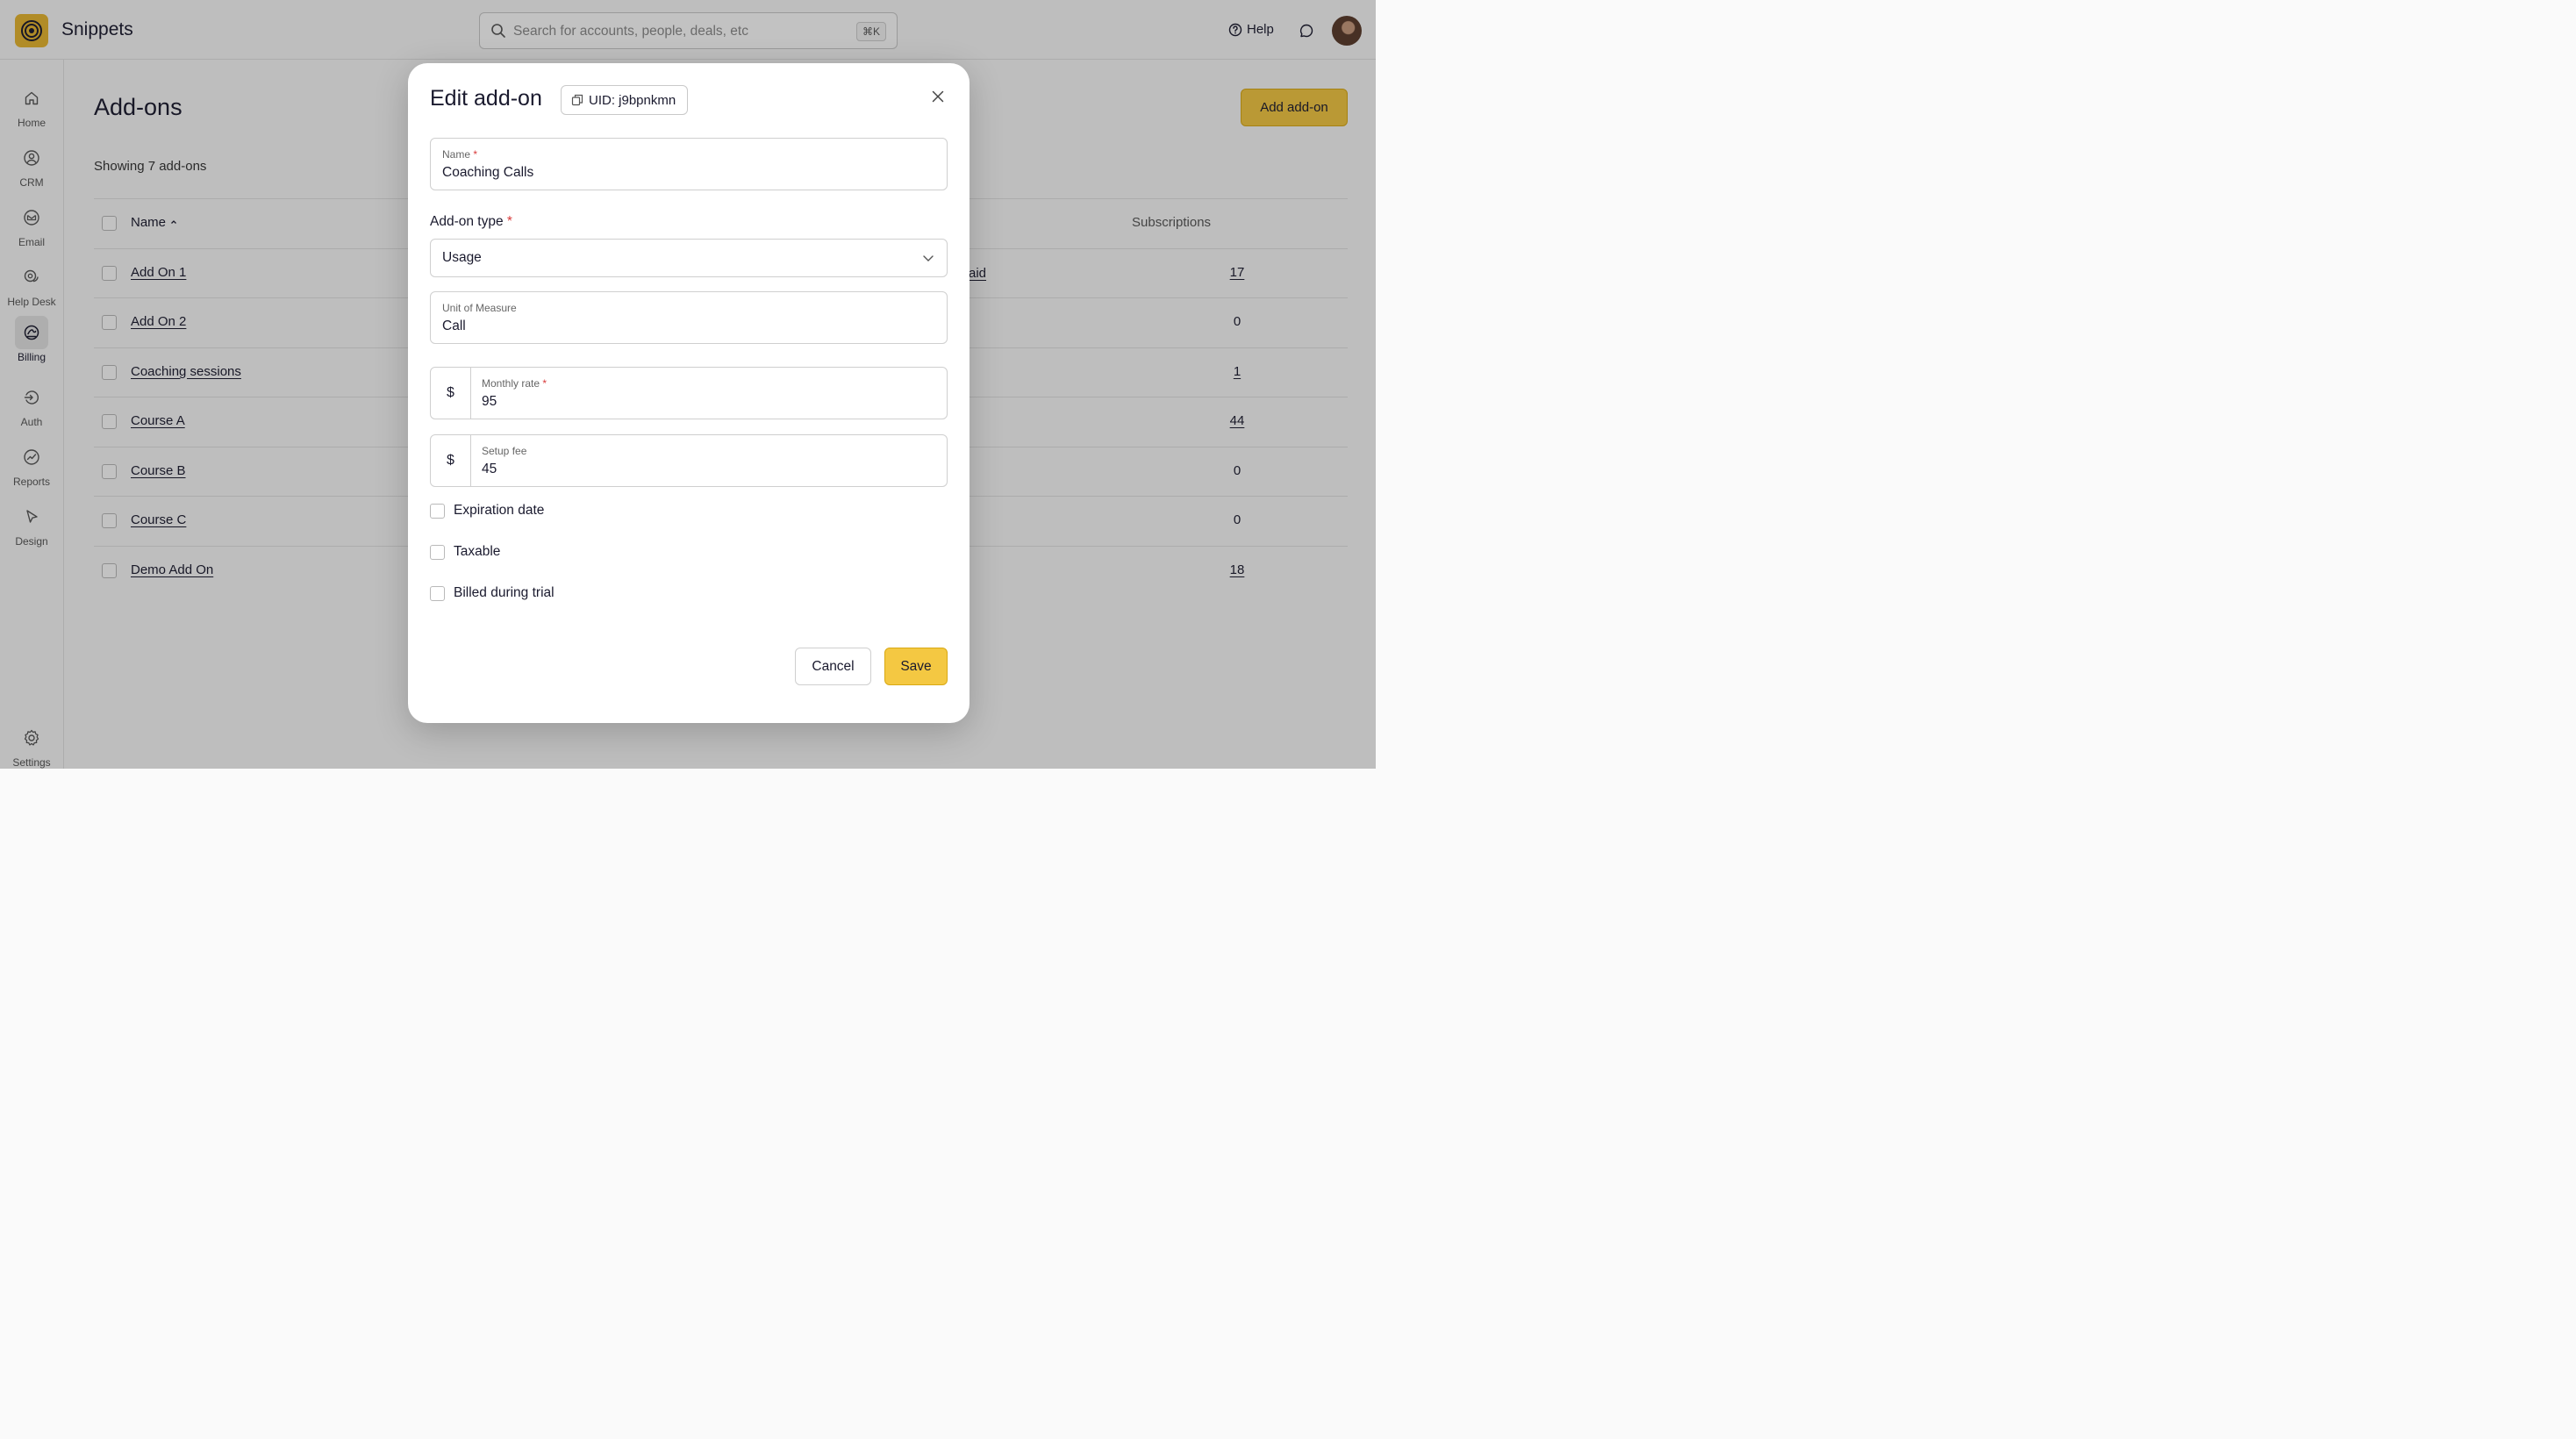 The image size is (2576, 1439). I want to click on uid-label: UID: j9bpnkmn, so click(632, 100).